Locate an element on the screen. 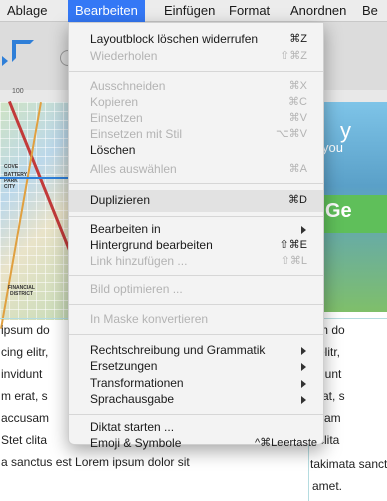  menu-item-speech: Sprachausgabe is located at coordinates (132, 399).